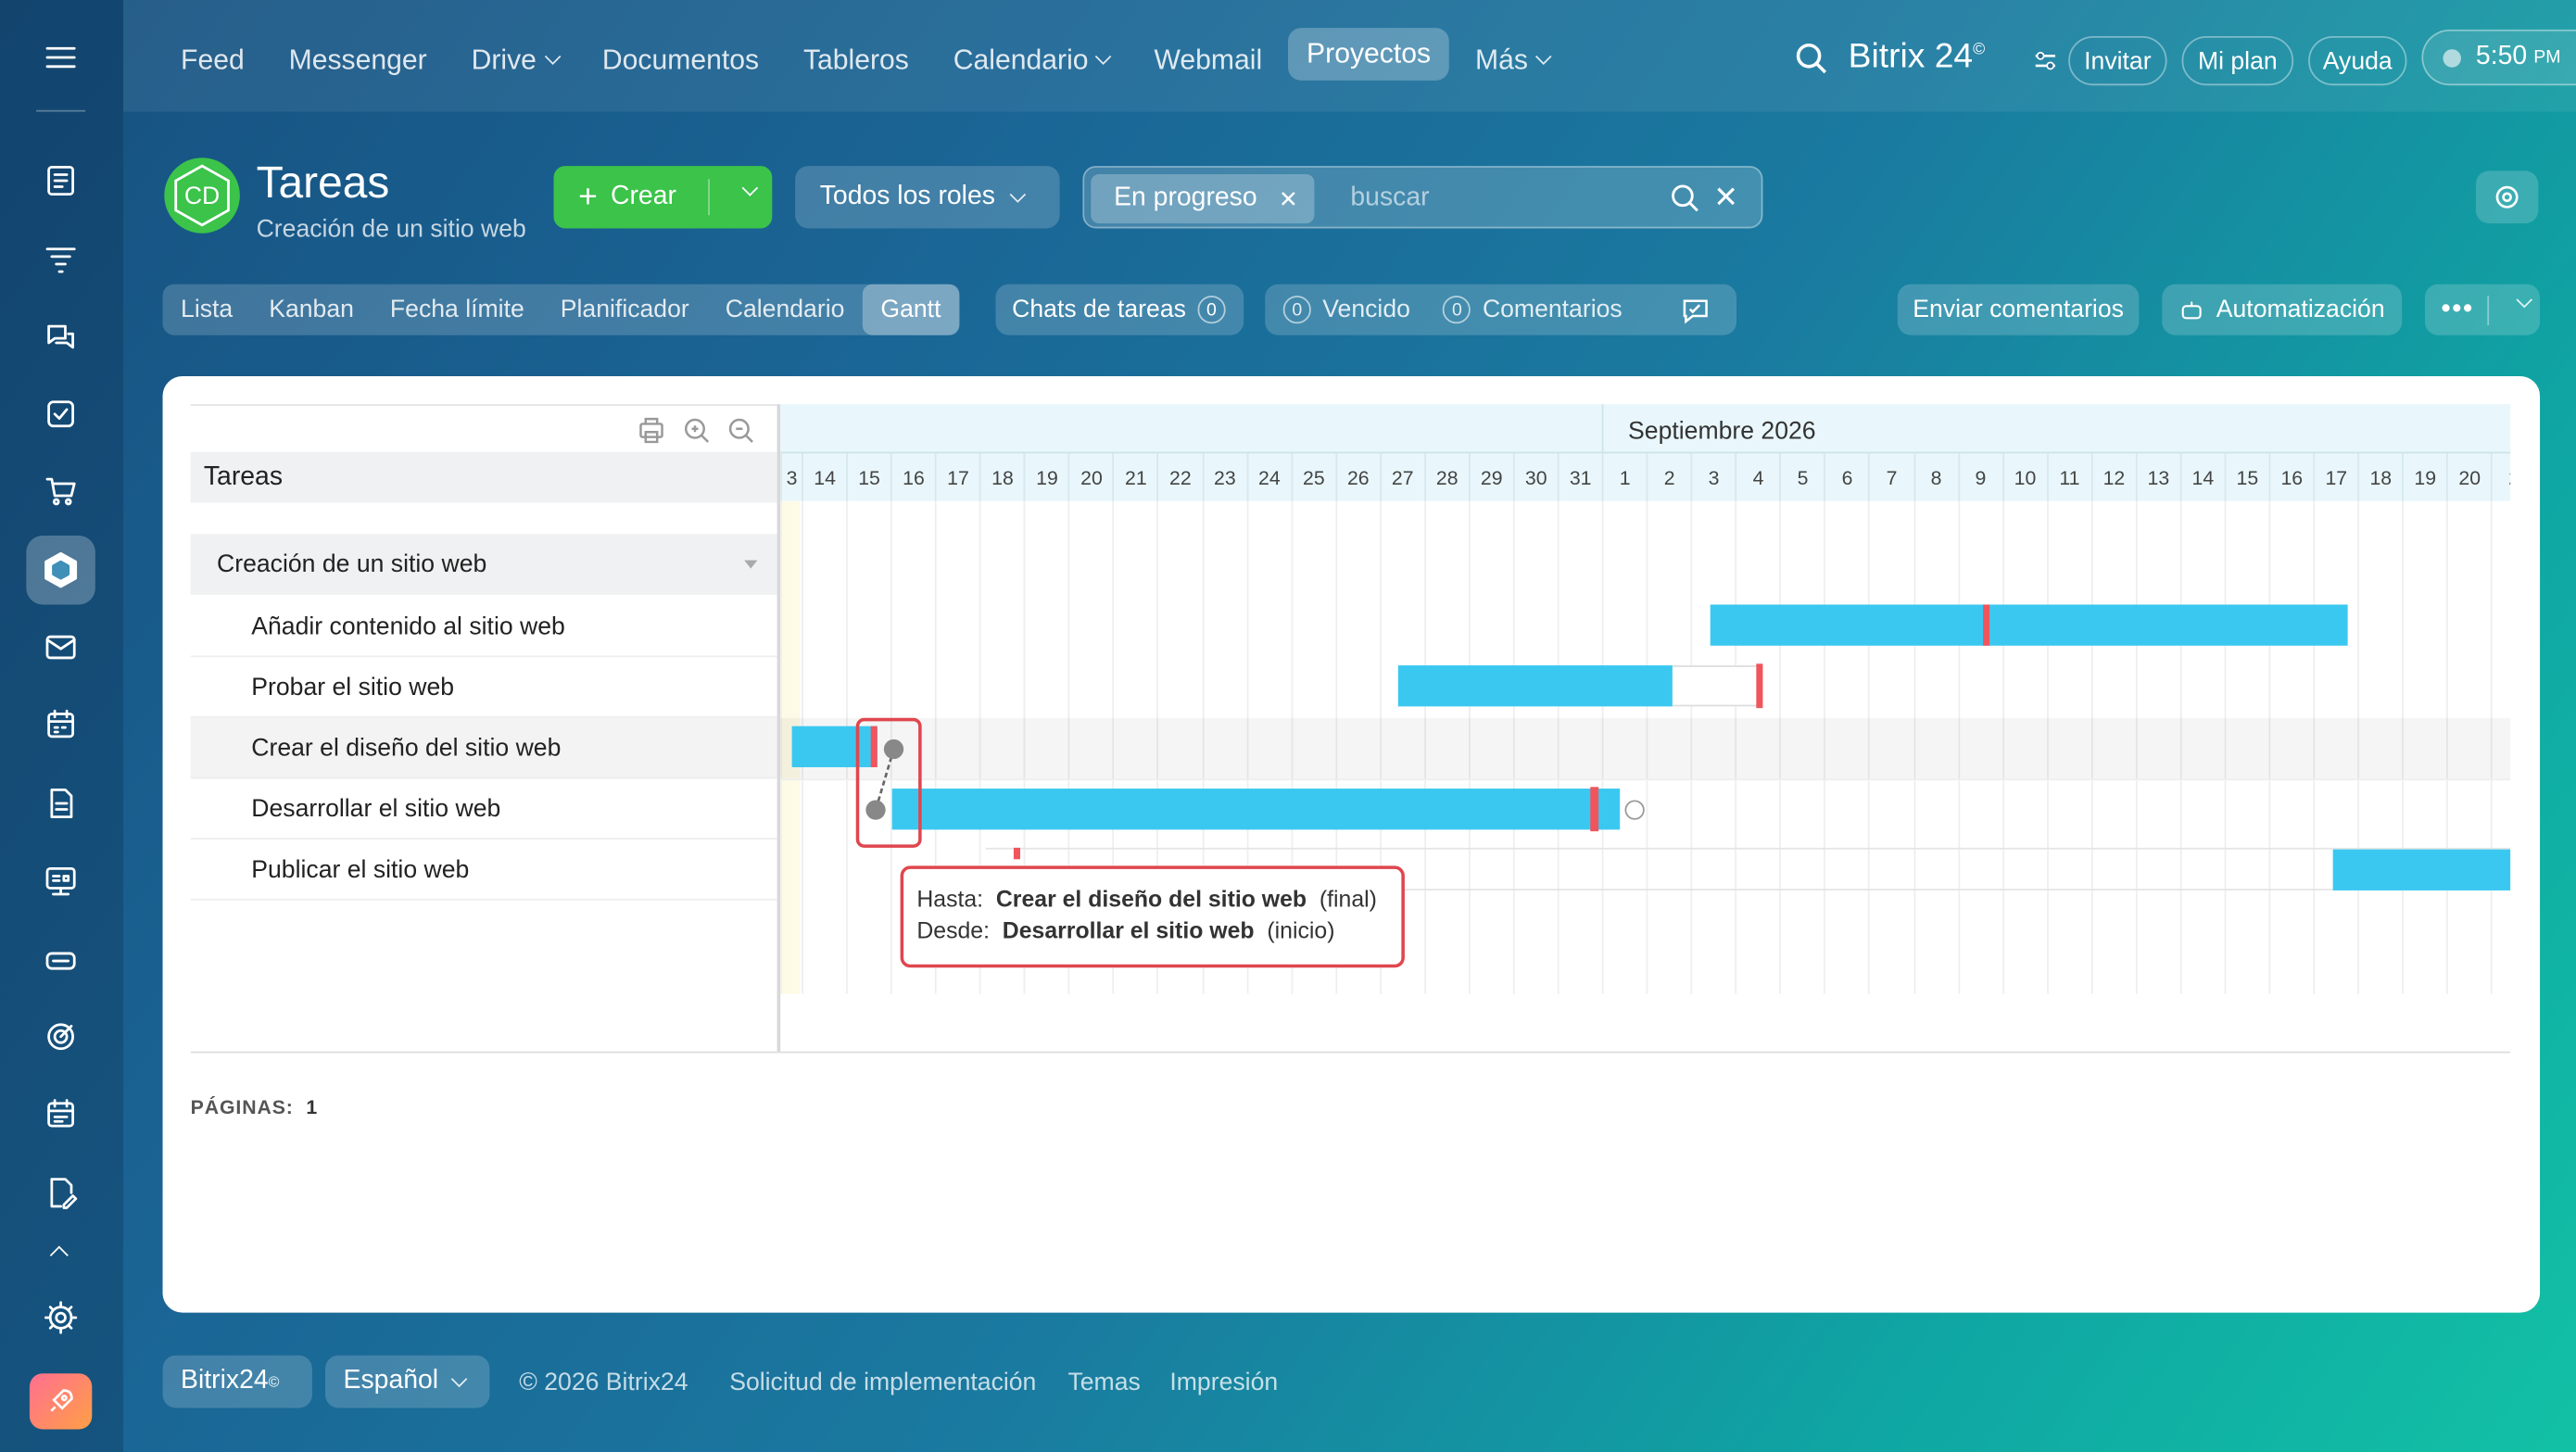 The height and width of the screenshot is (1452, 2576). What do you see at coordinates (457, 310) in the screenshot?
I see `tab-fecha-limite: Fecha límite` at bounding box center [457, 310].